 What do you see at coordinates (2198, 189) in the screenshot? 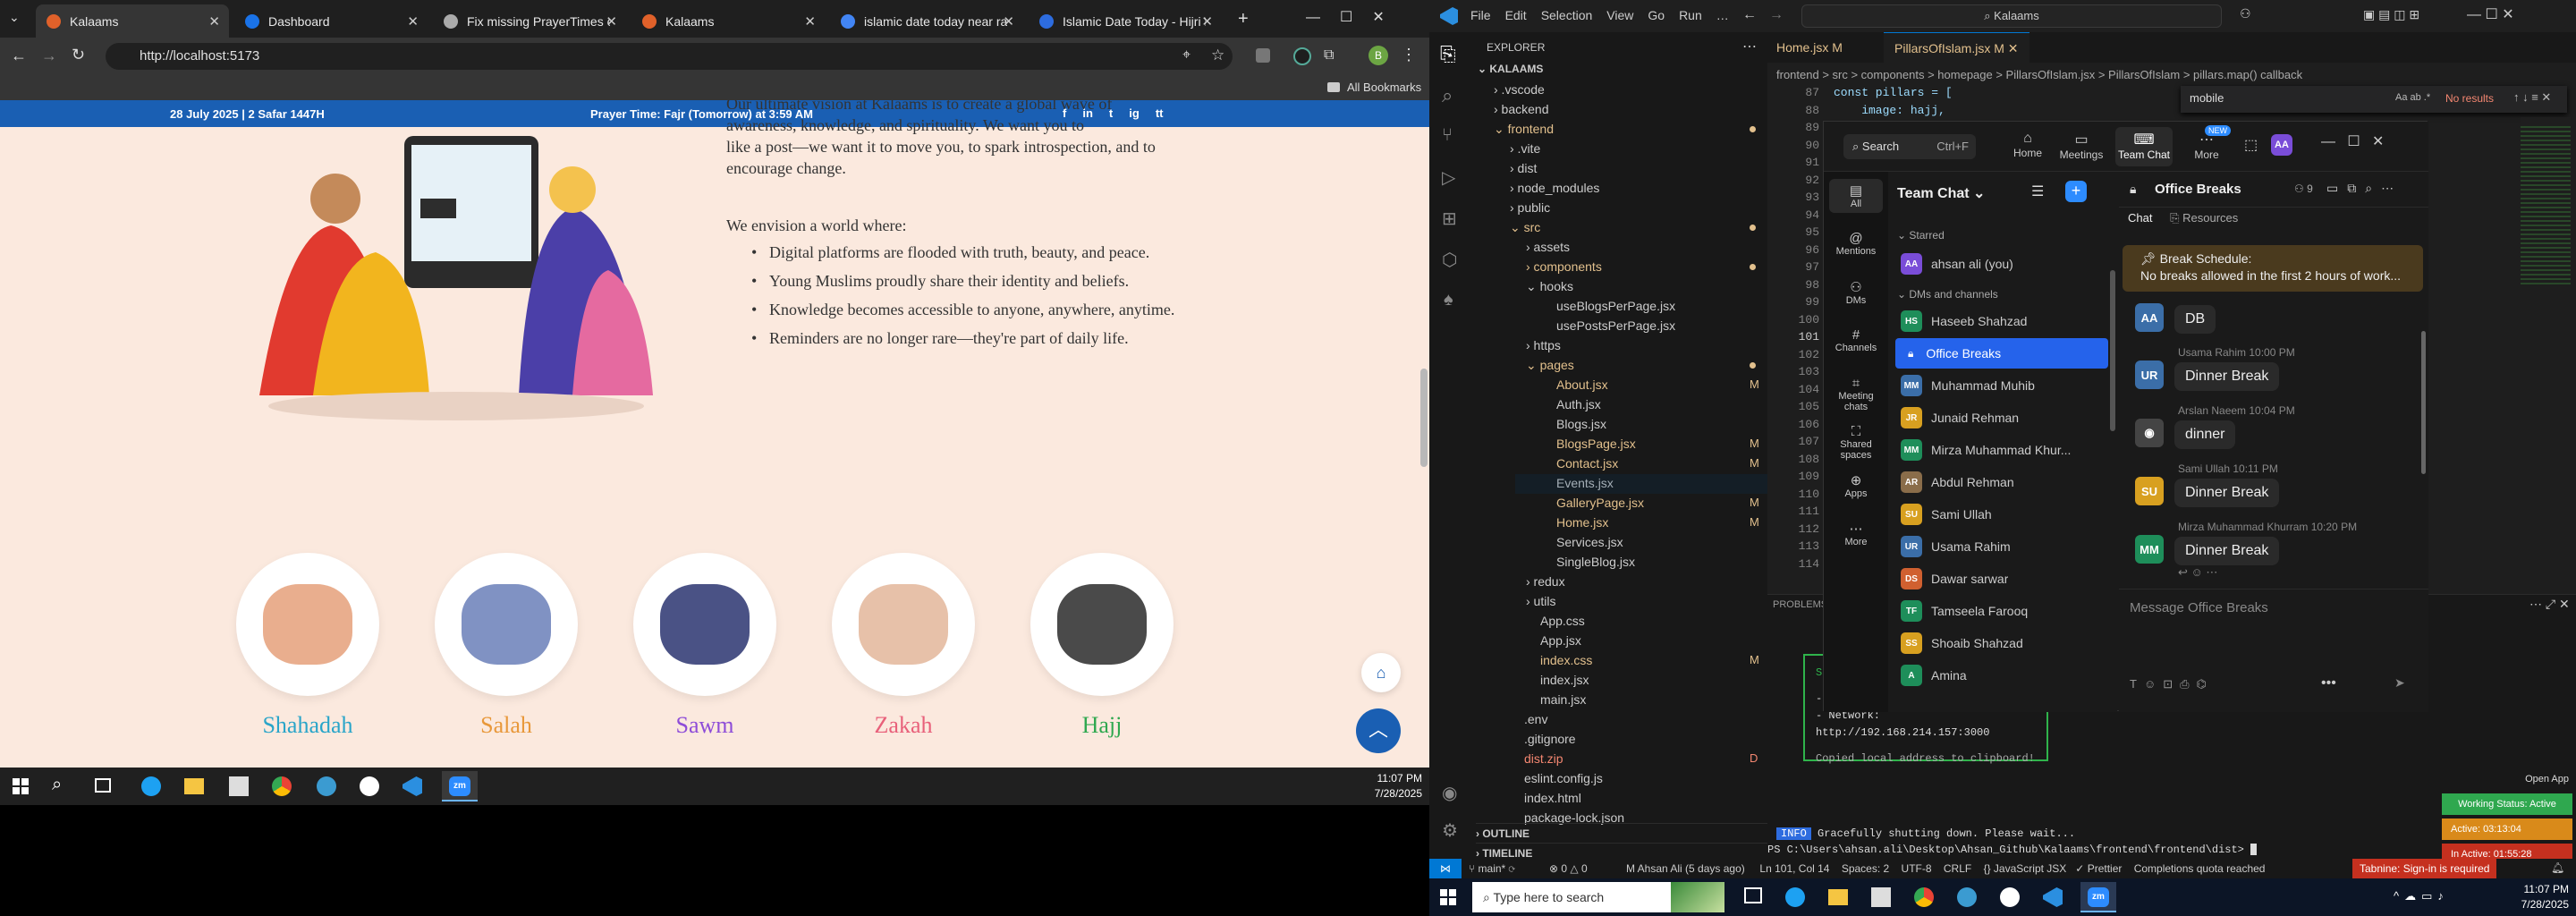
I see `channel-name: Office Breaks` at bounding box center [2198, 189].